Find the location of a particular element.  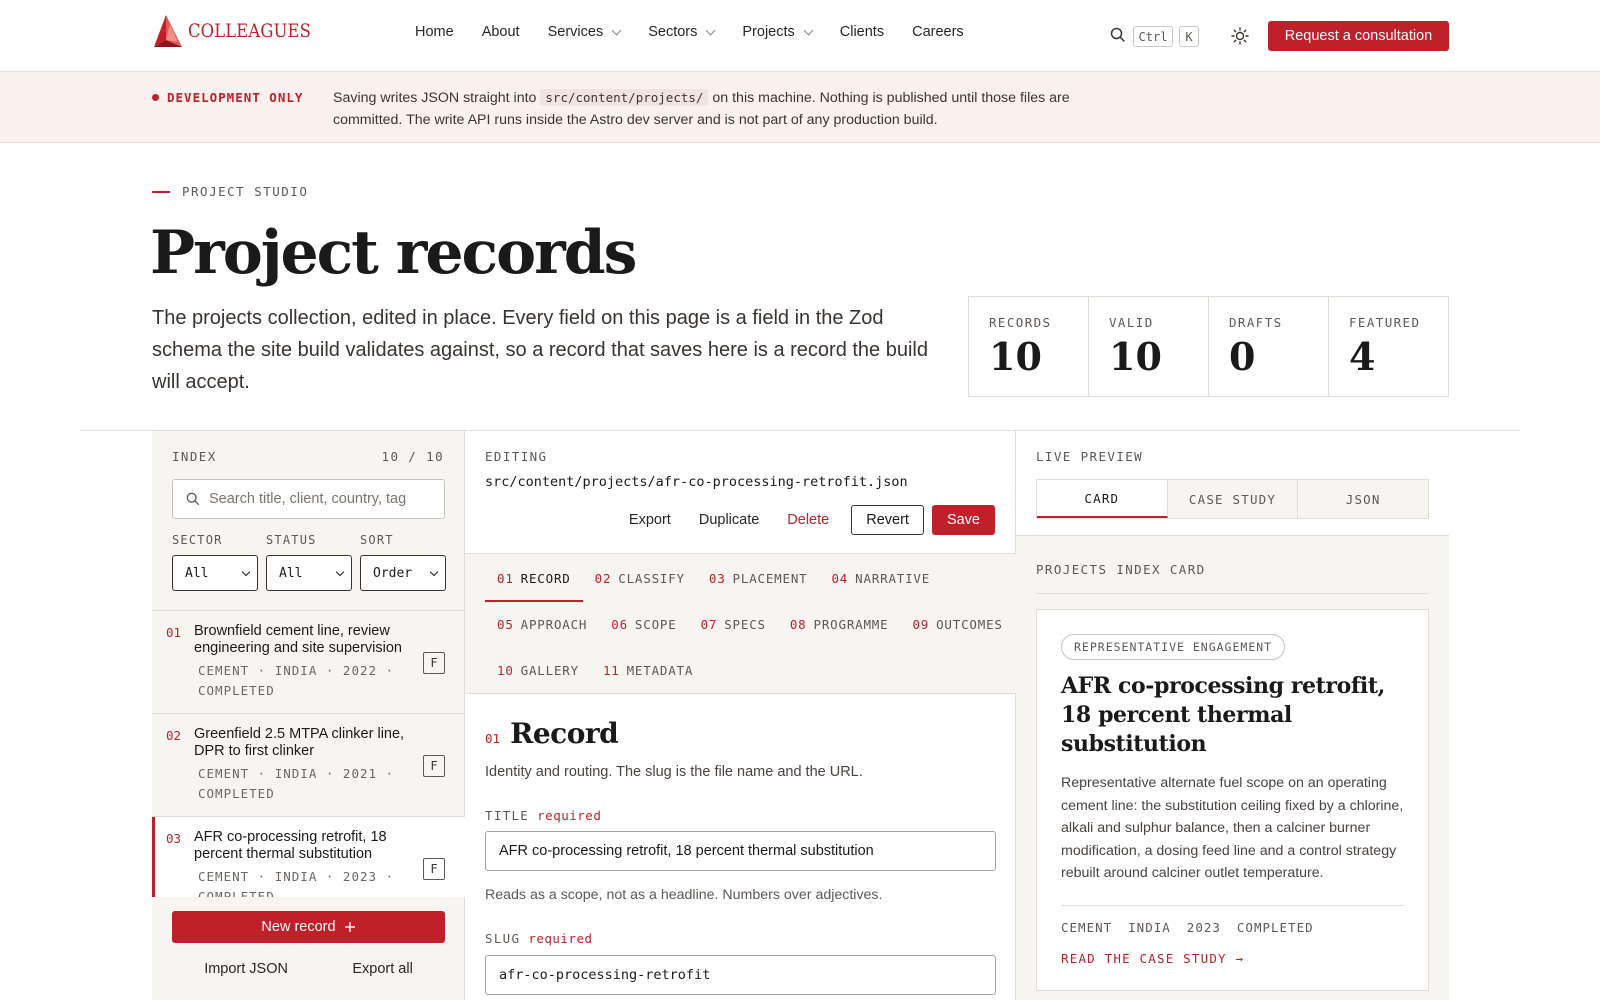

section-title: Record is located at coordinates (564, 733).